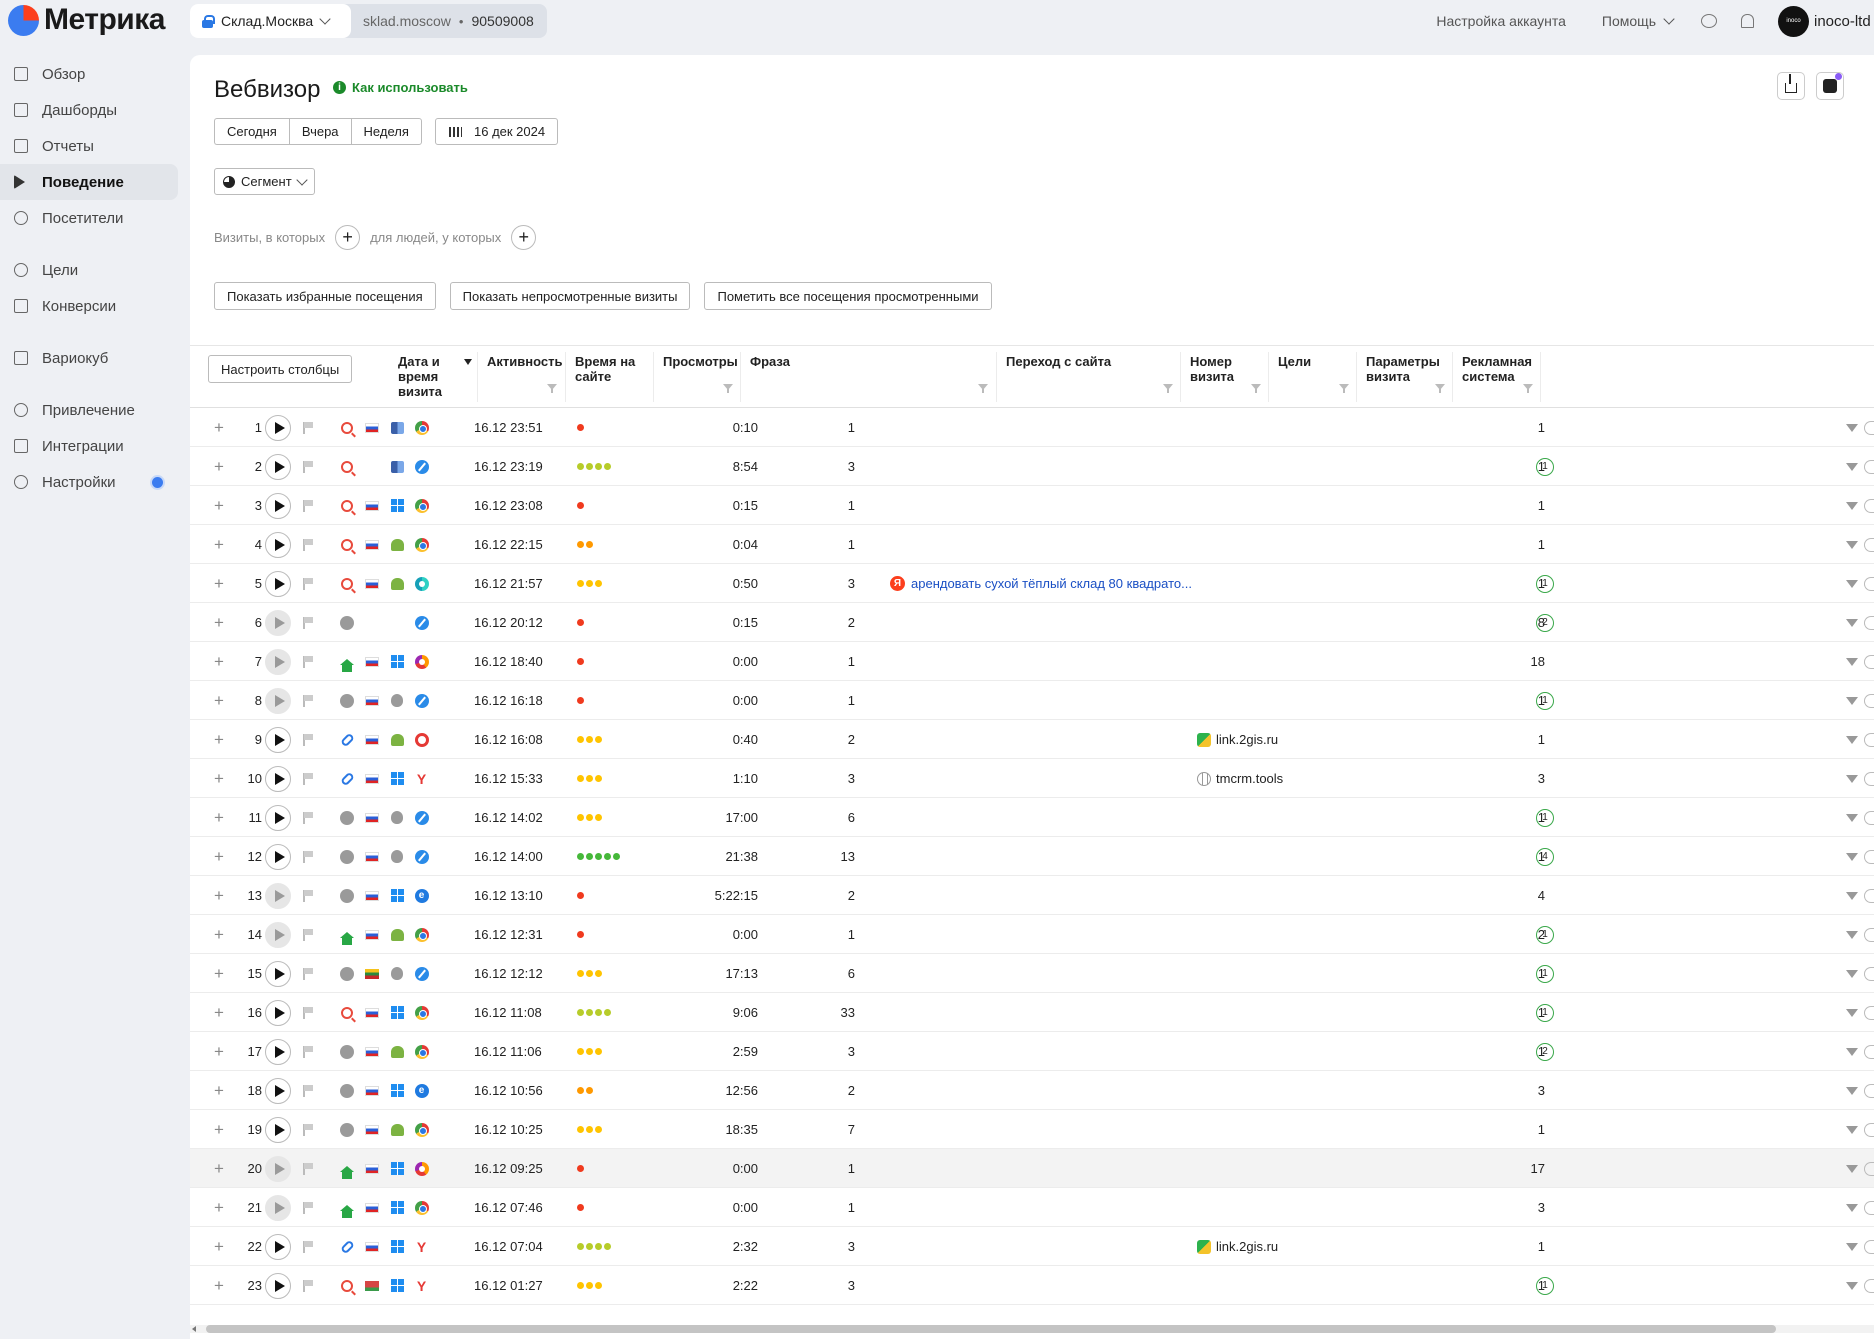 This screenshot has width=1874, height=1339. Describe the element at coordinates (1032, 1051) in the screenshot. I see `table-row: +17 16.12 11:06 2:59 3 1 2` at that location.